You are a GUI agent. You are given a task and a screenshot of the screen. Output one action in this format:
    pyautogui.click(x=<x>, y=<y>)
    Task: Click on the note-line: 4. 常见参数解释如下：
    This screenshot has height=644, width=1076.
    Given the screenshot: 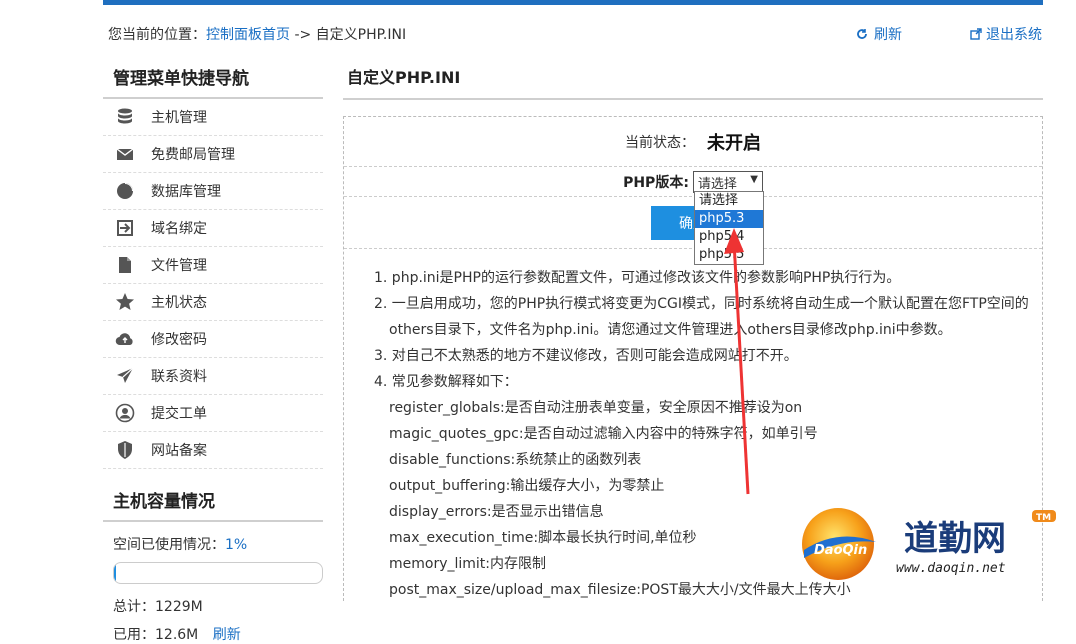 What is the action you would take?
    pyautogui.click(x=446, y=382)
    